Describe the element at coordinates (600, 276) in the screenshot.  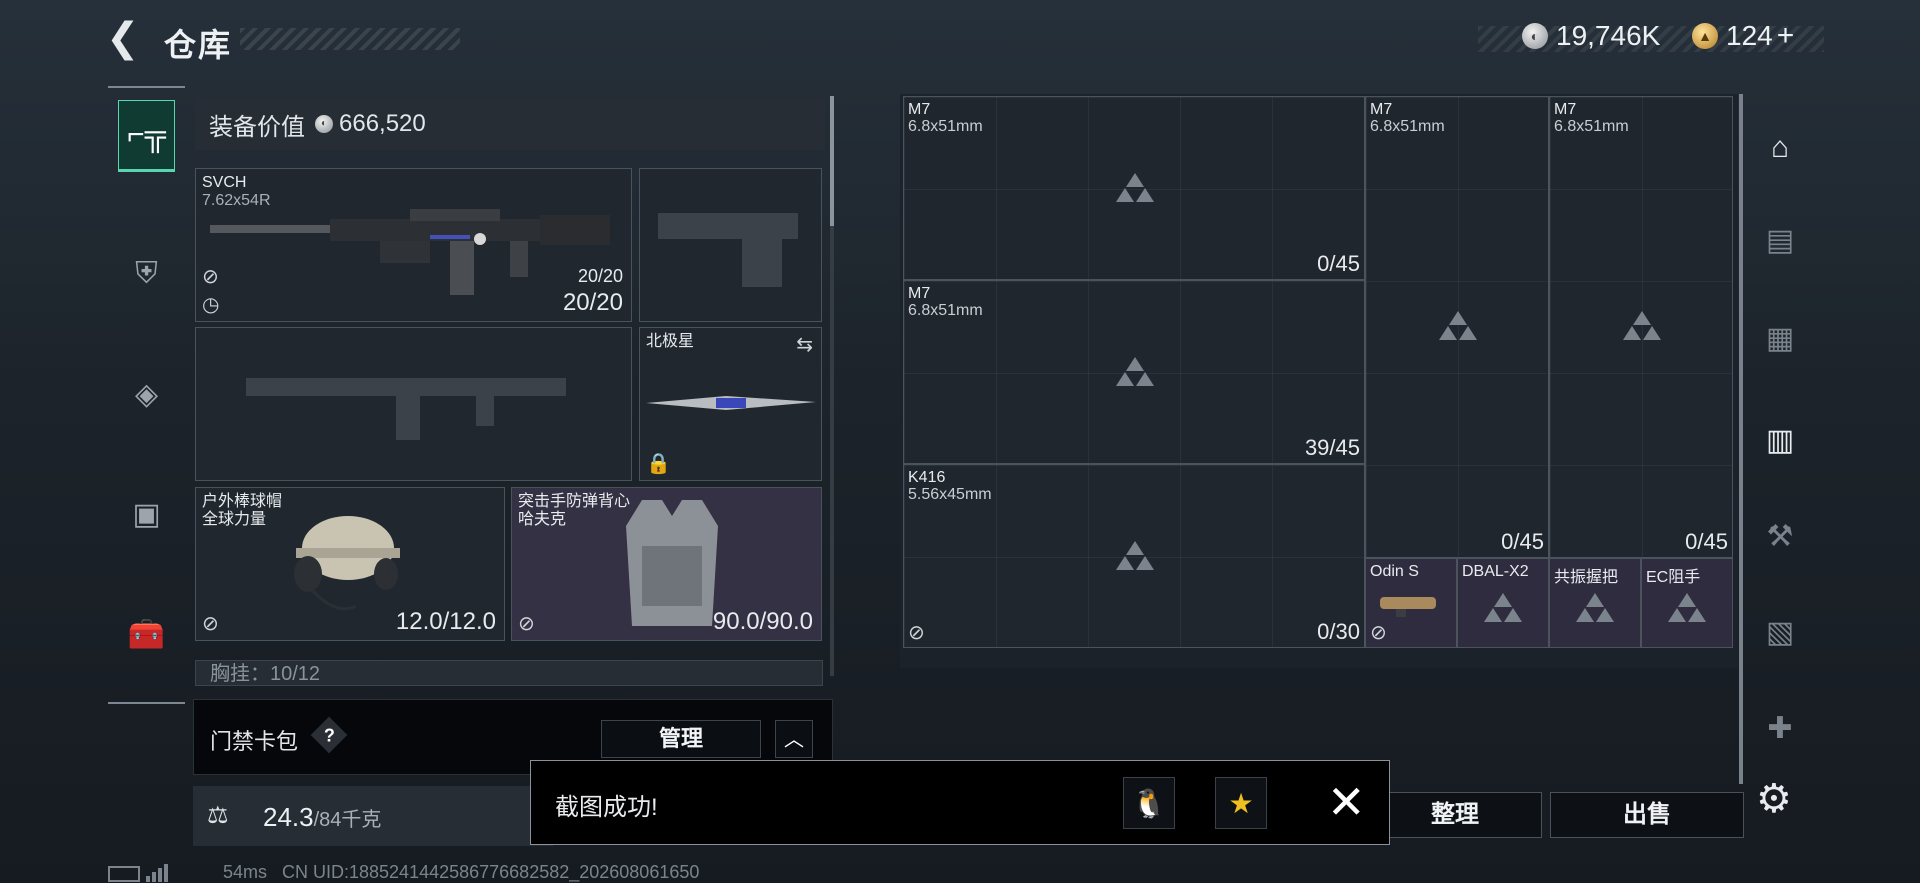
I see `weapon-magazine: 20/20` at that location.